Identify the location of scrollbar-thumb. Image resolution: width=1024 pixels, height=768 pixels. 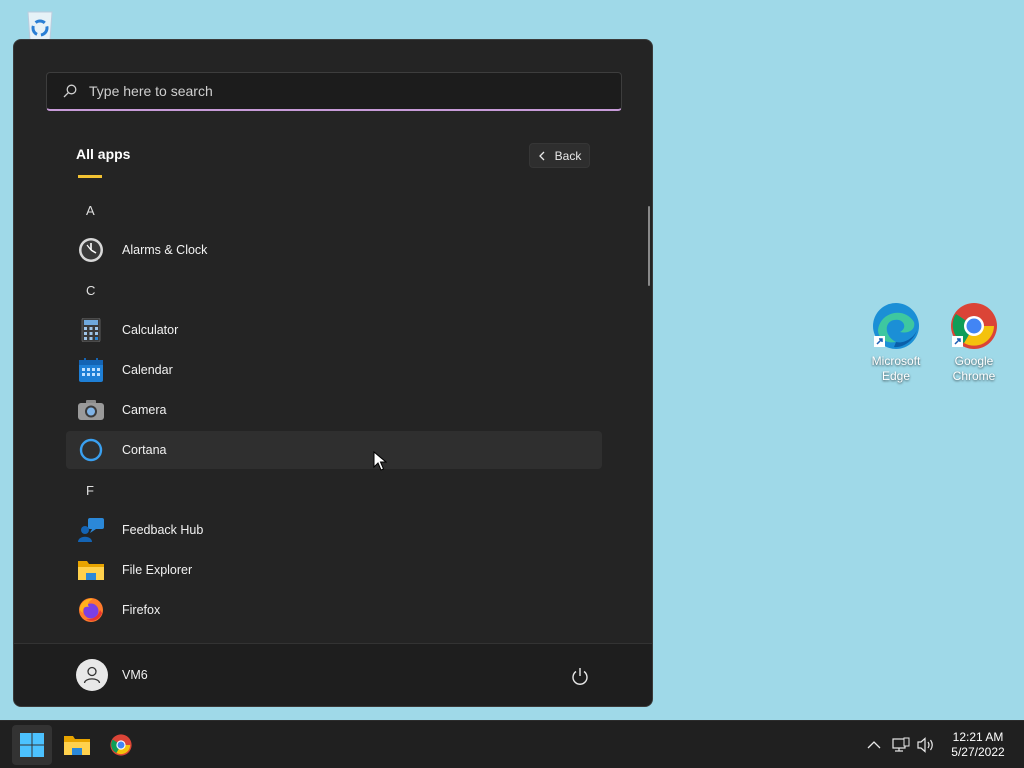
(649, 246).